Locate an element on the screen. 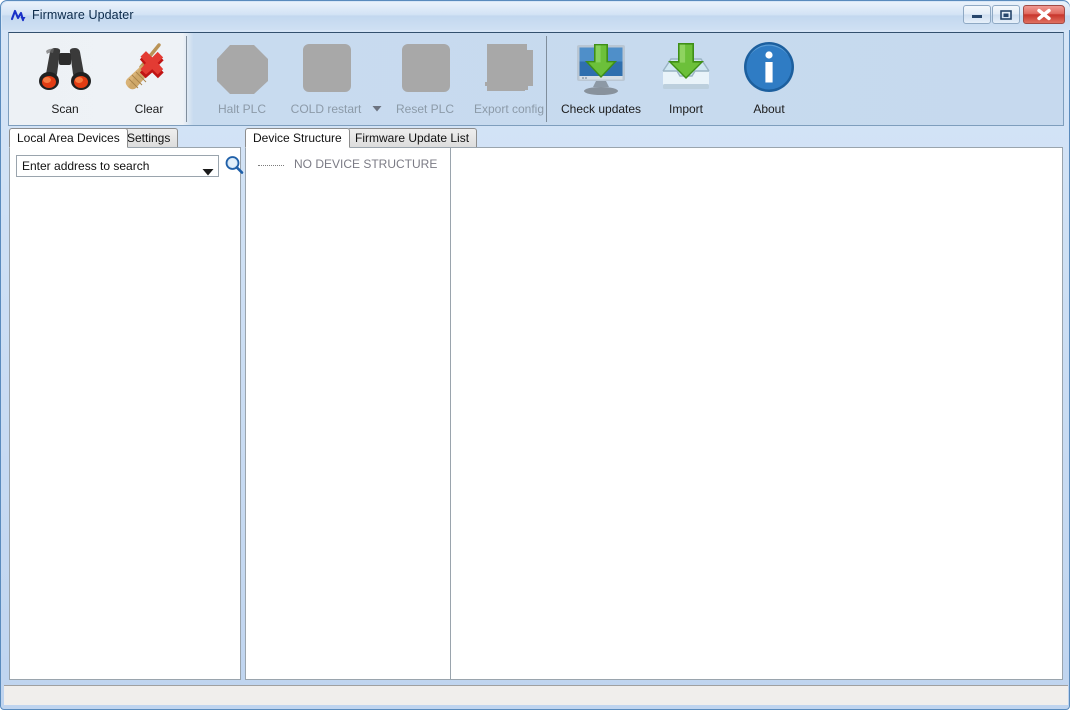 The width and height of the screenshot is (1070, 710). toolbar-button-import: Import is located at coordinates (686, 79).